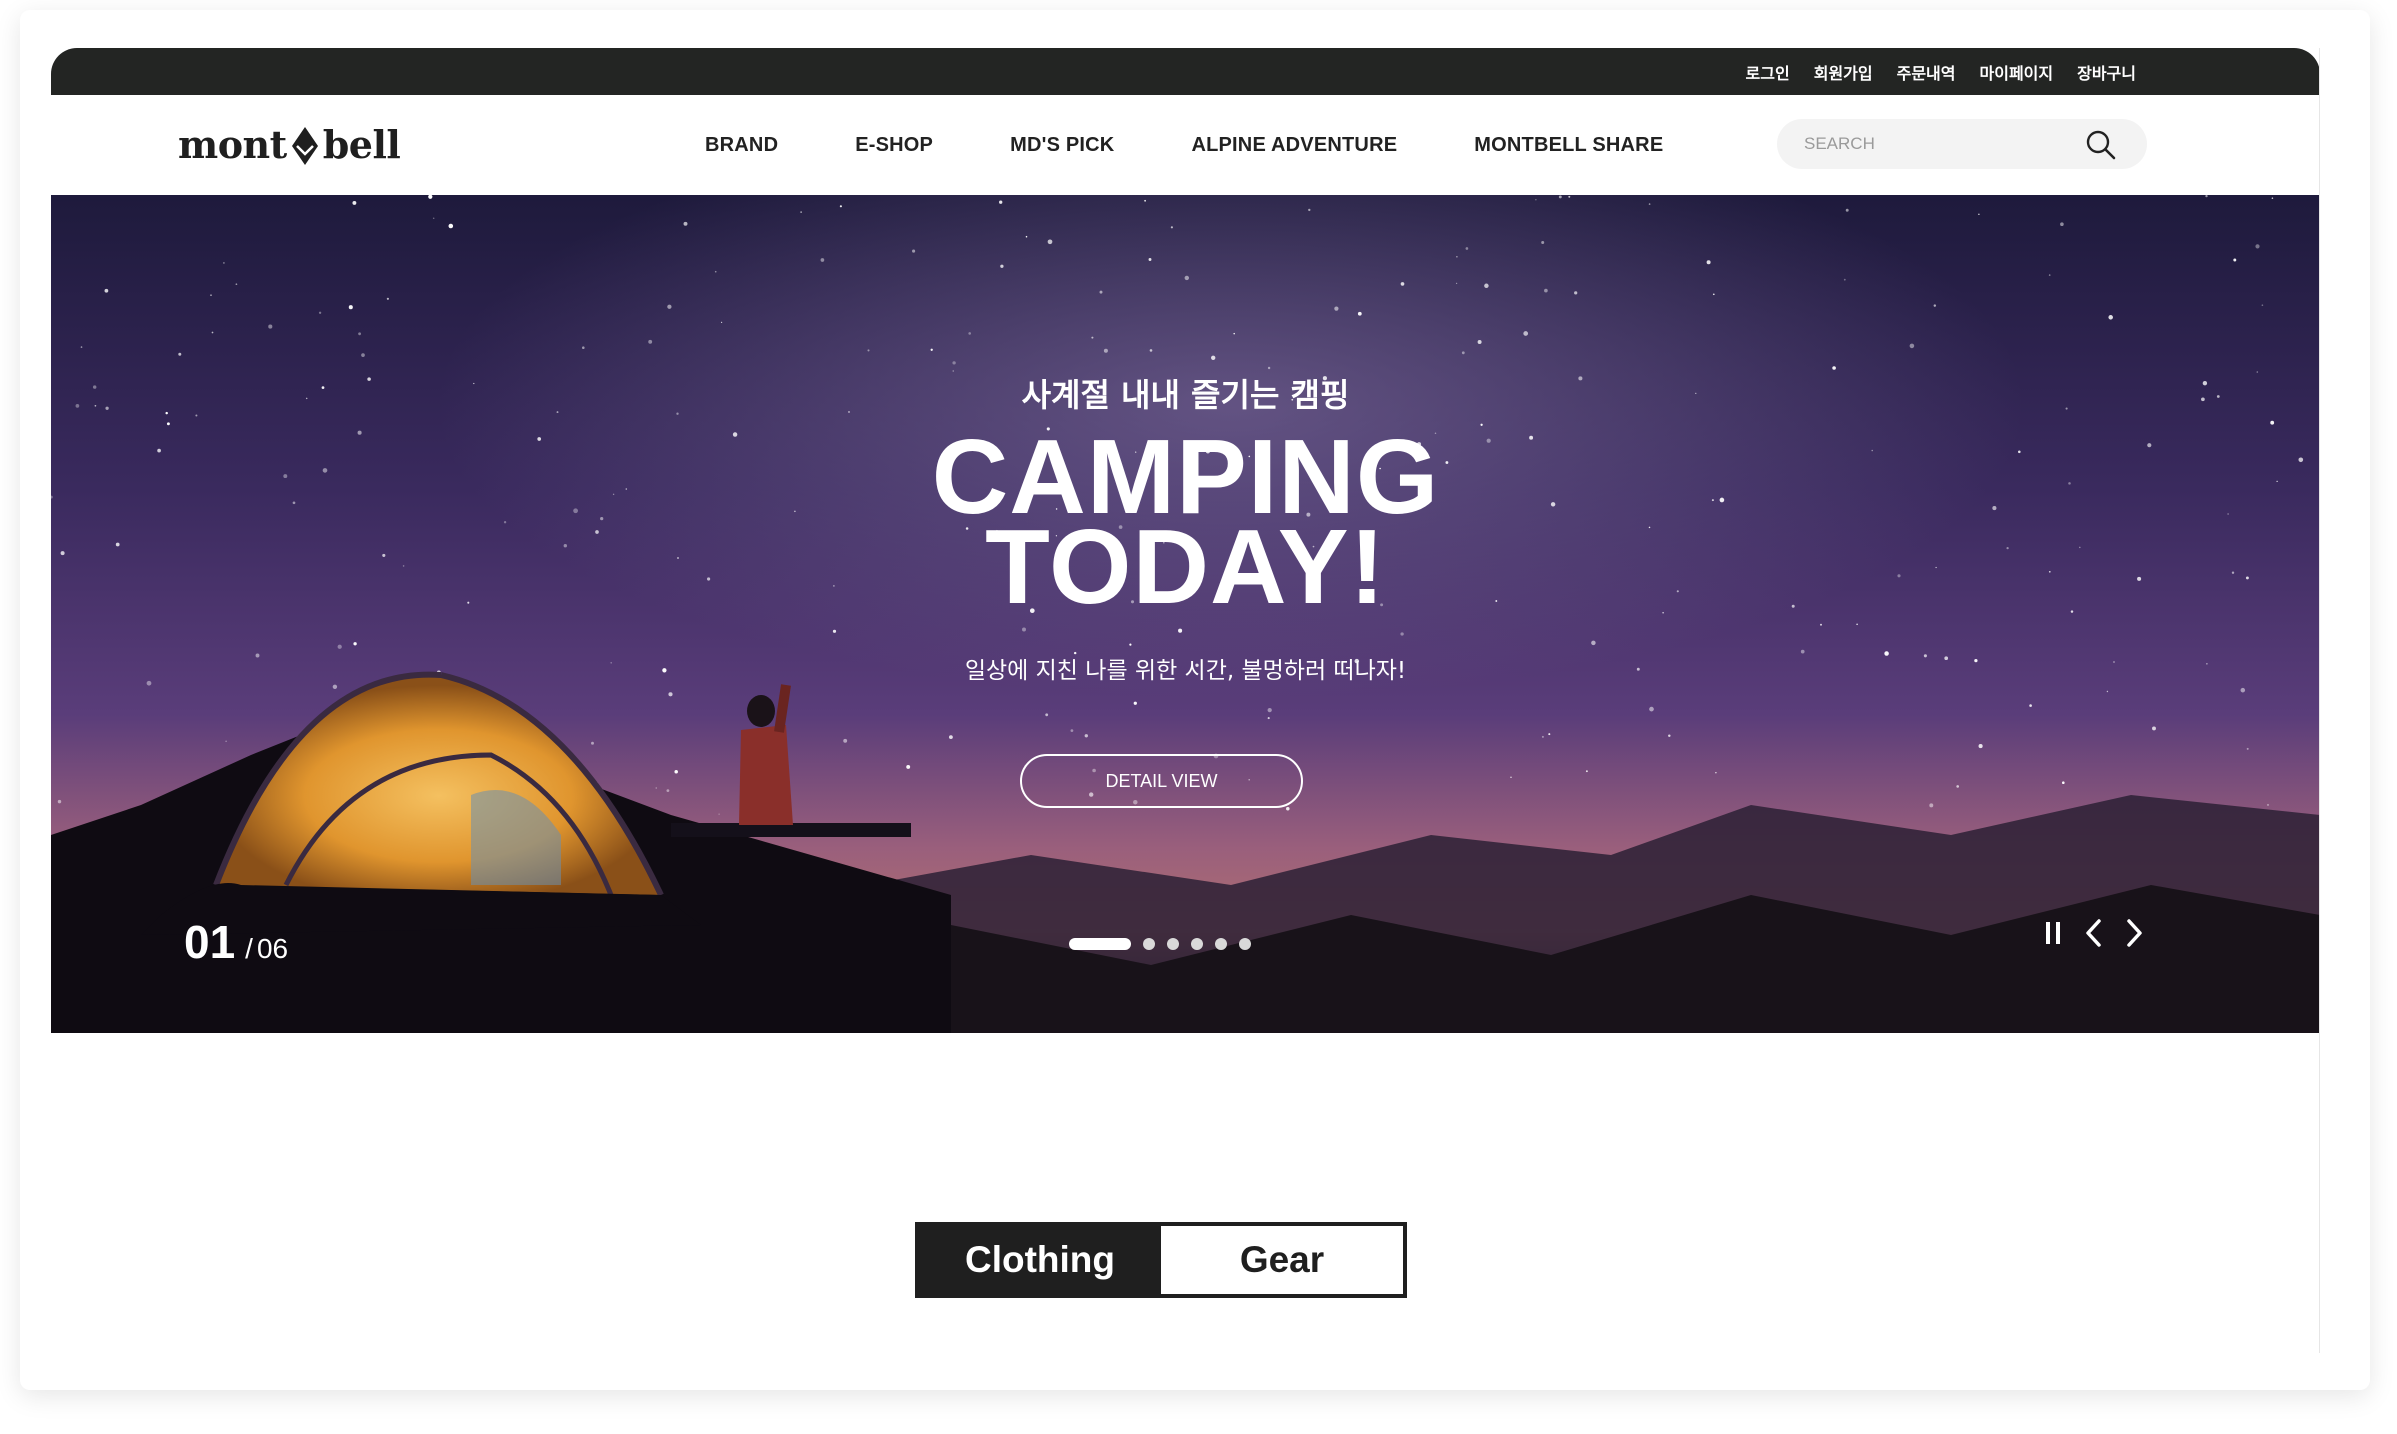 Image resolution: width=2397 pixels, height=1434 pixels. What do you see at coordinates (1185, 71) in the screenshot?
I see `utility-bar: 로그인 회원가입 주문내역 마이페이지 장바구니` at bounding box center [1185, 71].